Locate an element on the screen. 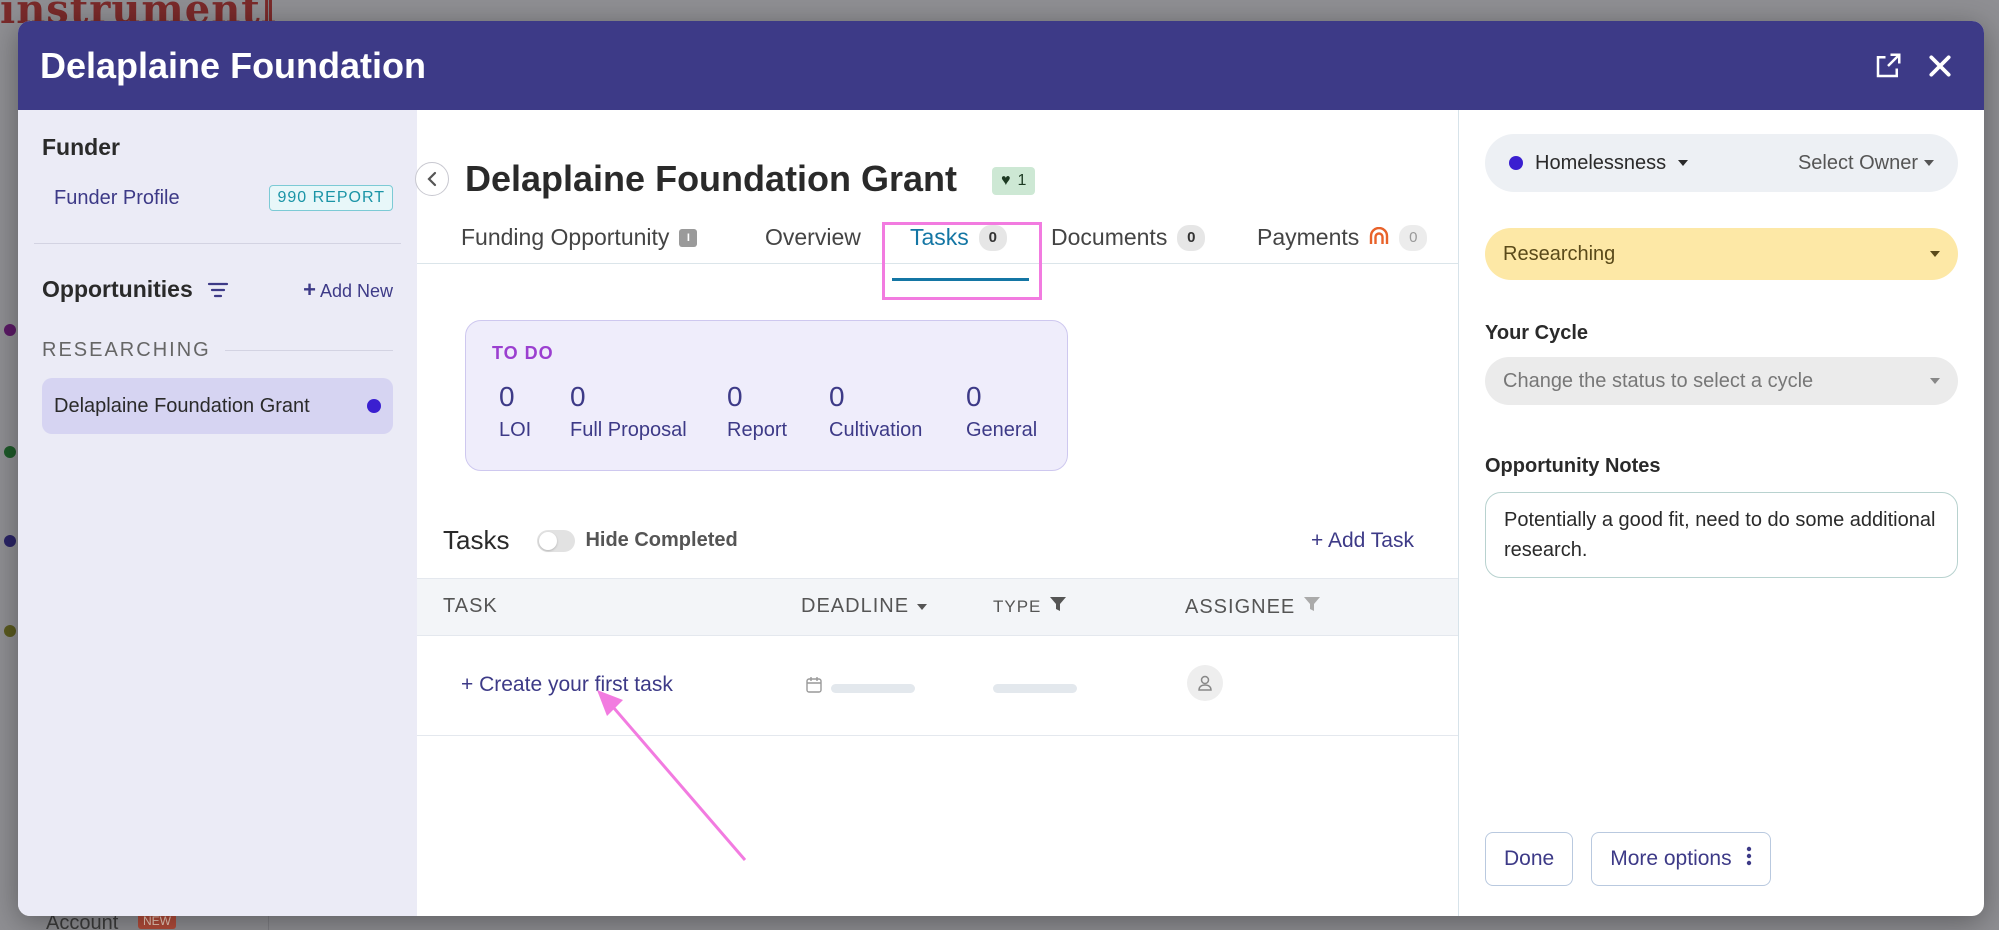 This screenshot has width=1999, height=930. column-header-task: TASK is located at coordinates (470, 606).